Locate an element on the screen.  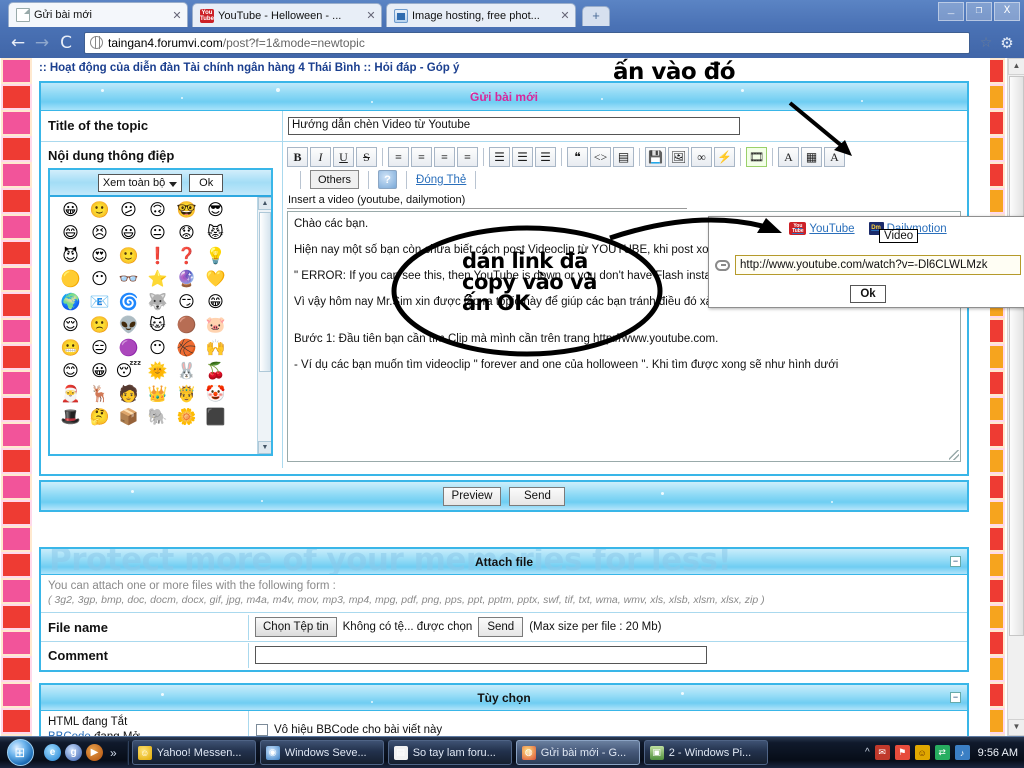
video-ok-button: Ok is located at coordinates (868, 294).